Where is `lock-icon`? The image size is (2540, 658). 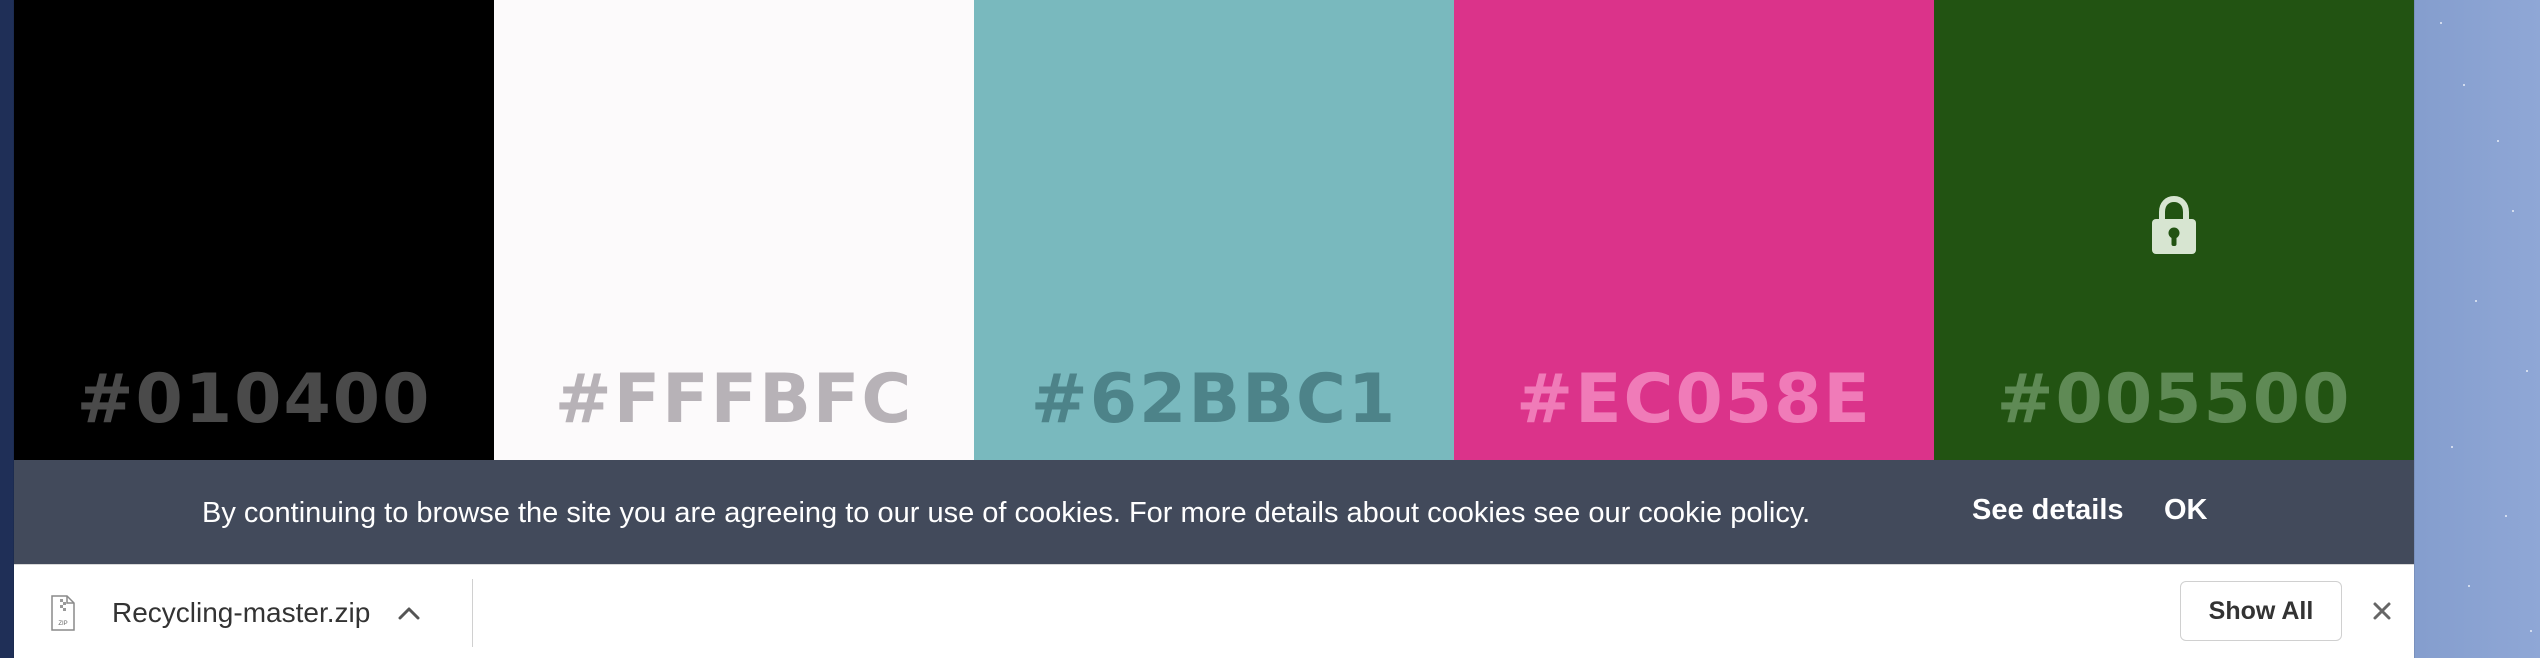 lock-icon is located at coordinates (2174, 226).